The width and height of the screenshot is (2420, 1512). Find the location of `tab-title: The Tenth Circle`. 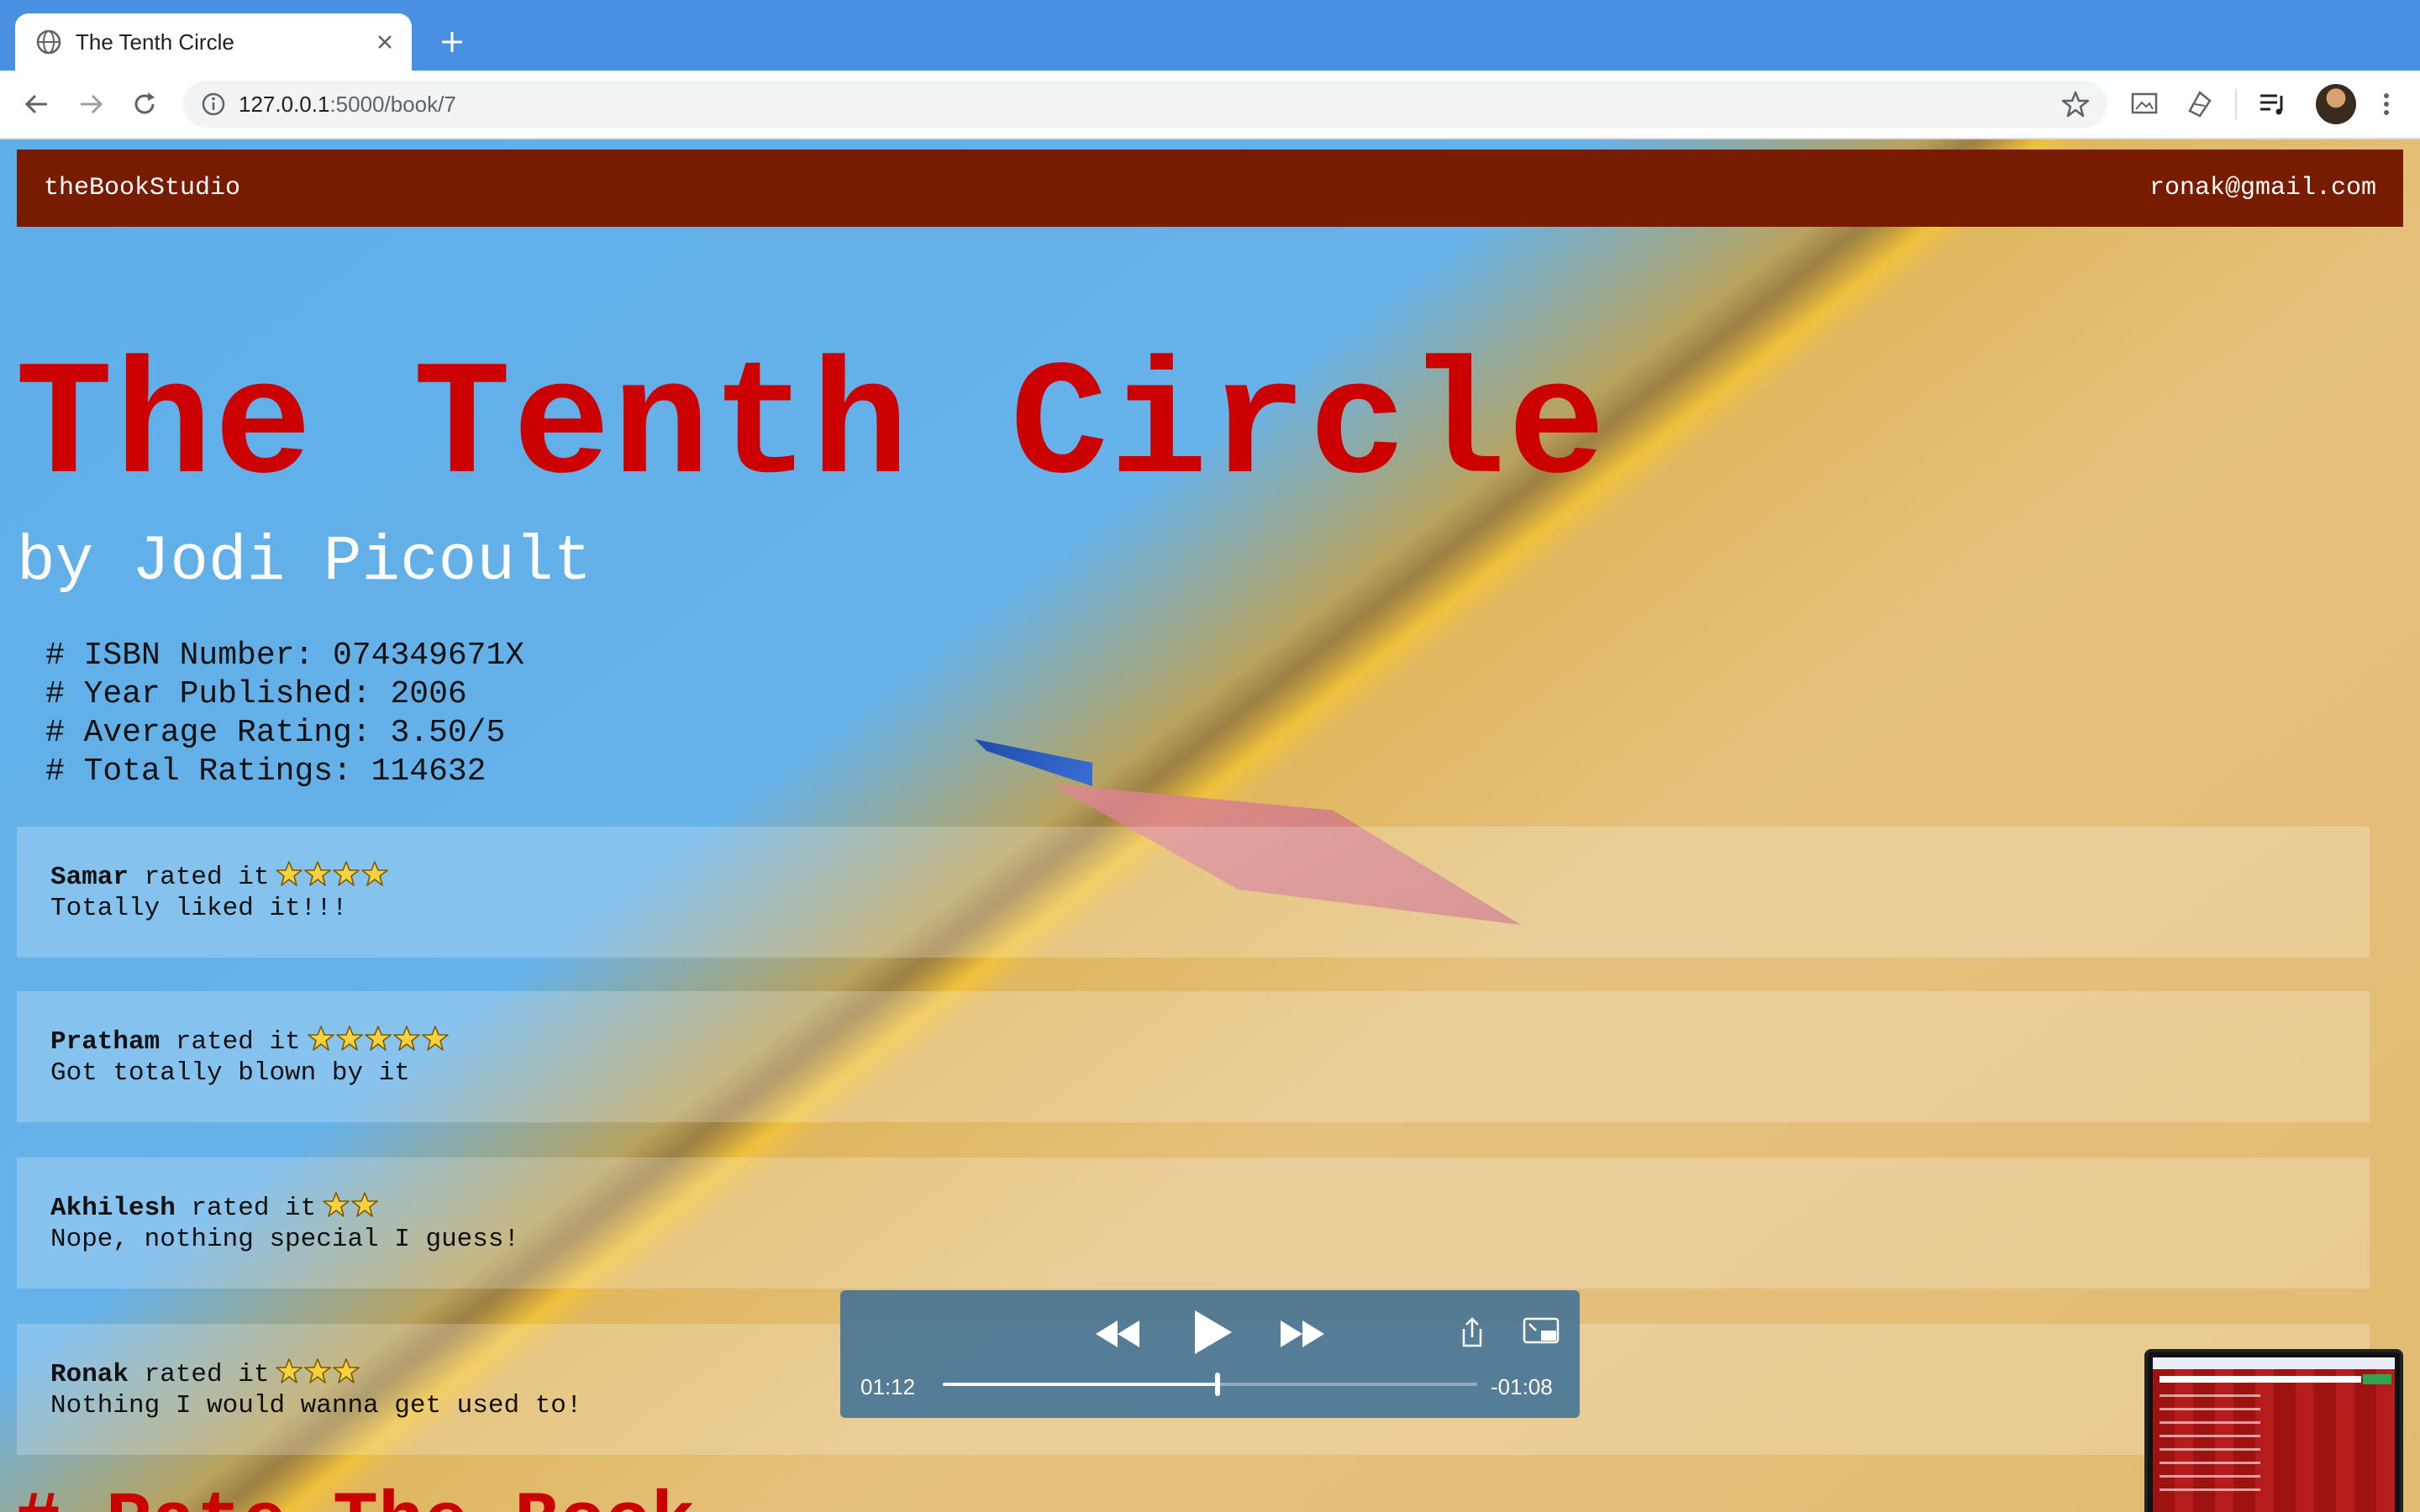

tab-title: The Tenth Circle is located at coordinates (155, 42).